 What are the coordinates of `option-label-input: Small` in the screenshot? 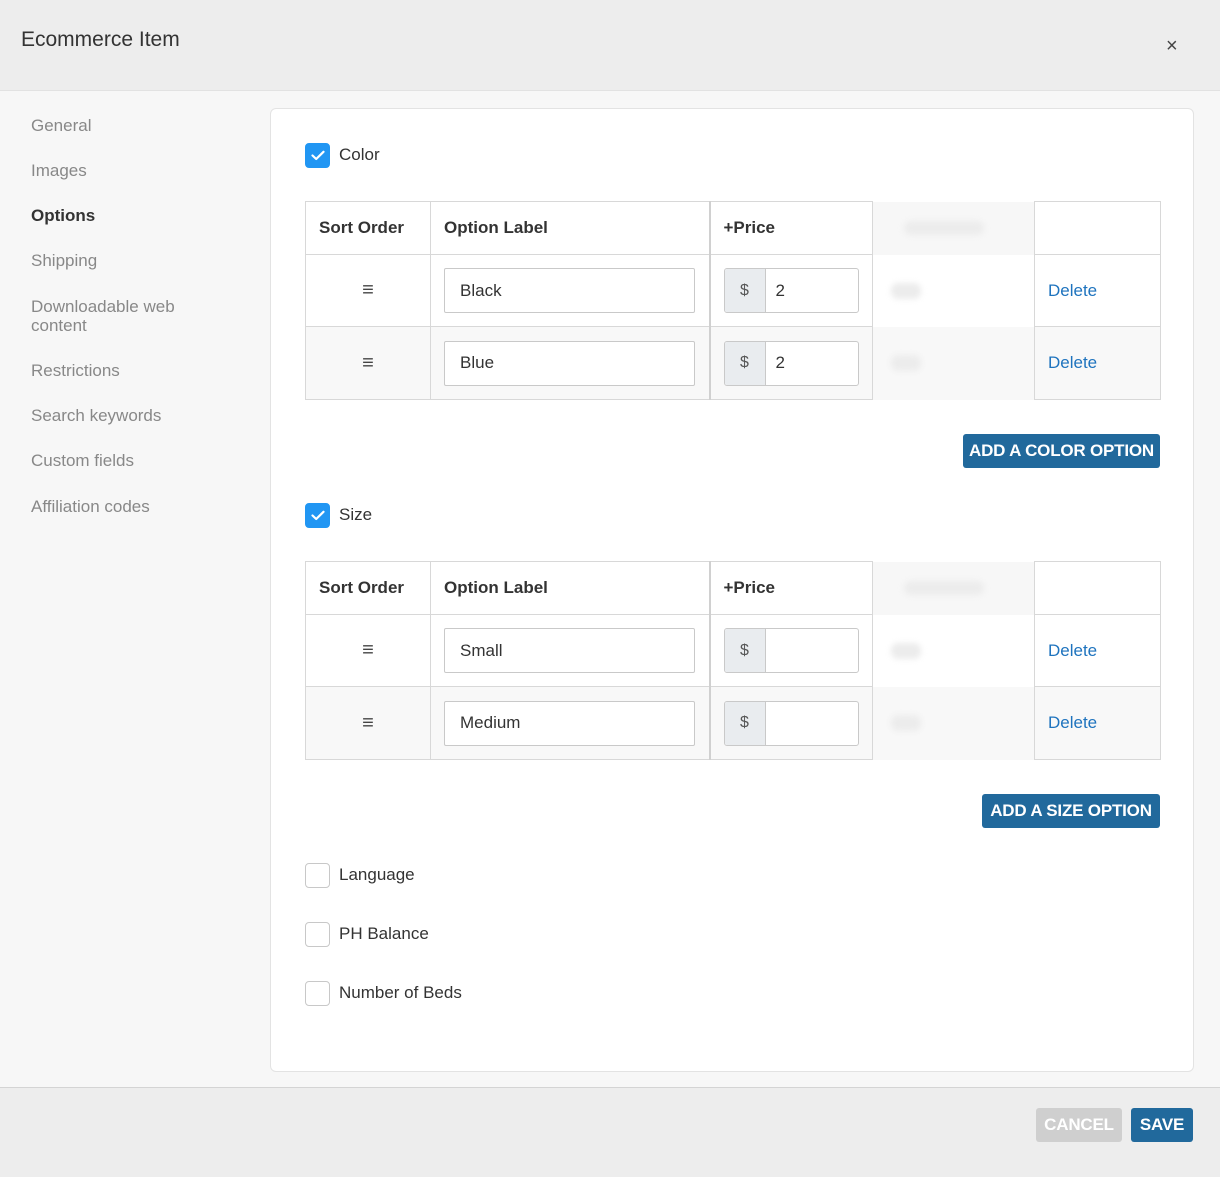 It's located at (569, 650).